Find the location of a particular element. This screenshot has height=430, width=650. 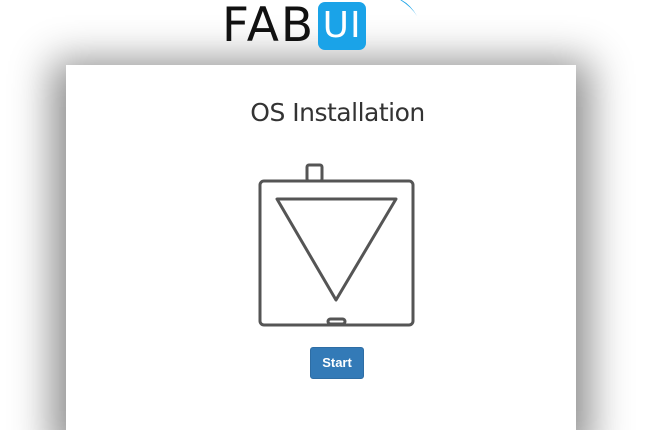

logo-text-fab: FAB is located at coordinates (269, 26).